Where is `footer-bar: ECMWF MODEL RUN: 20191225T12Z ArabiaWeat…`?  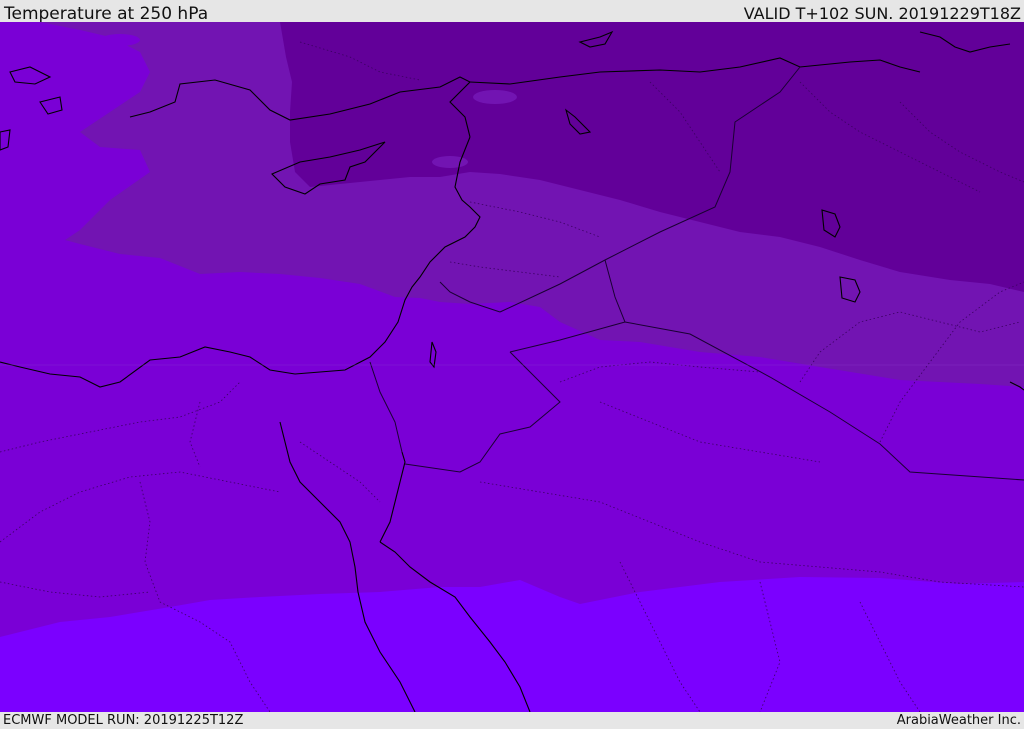
footer-bar: ECMWF MODEL RUN: 20191225T12Z ArabiaWeat… is located at coordinates (512, 720).